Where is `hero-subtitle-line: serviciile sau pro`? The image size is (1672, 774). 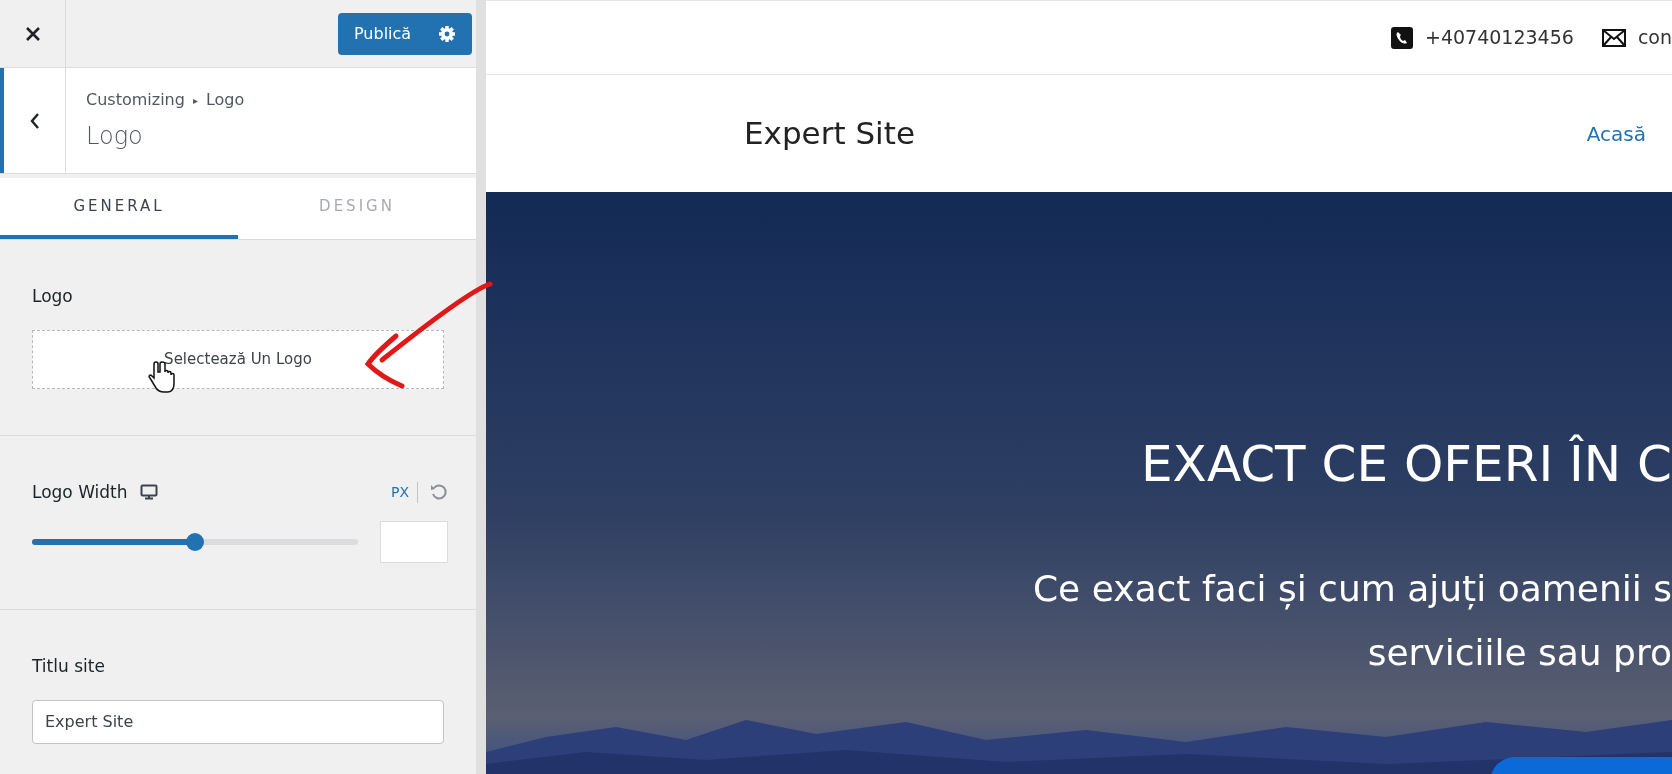 hero-subtitle-line: serviciile sau pro is located at coordinates (1519, 653).